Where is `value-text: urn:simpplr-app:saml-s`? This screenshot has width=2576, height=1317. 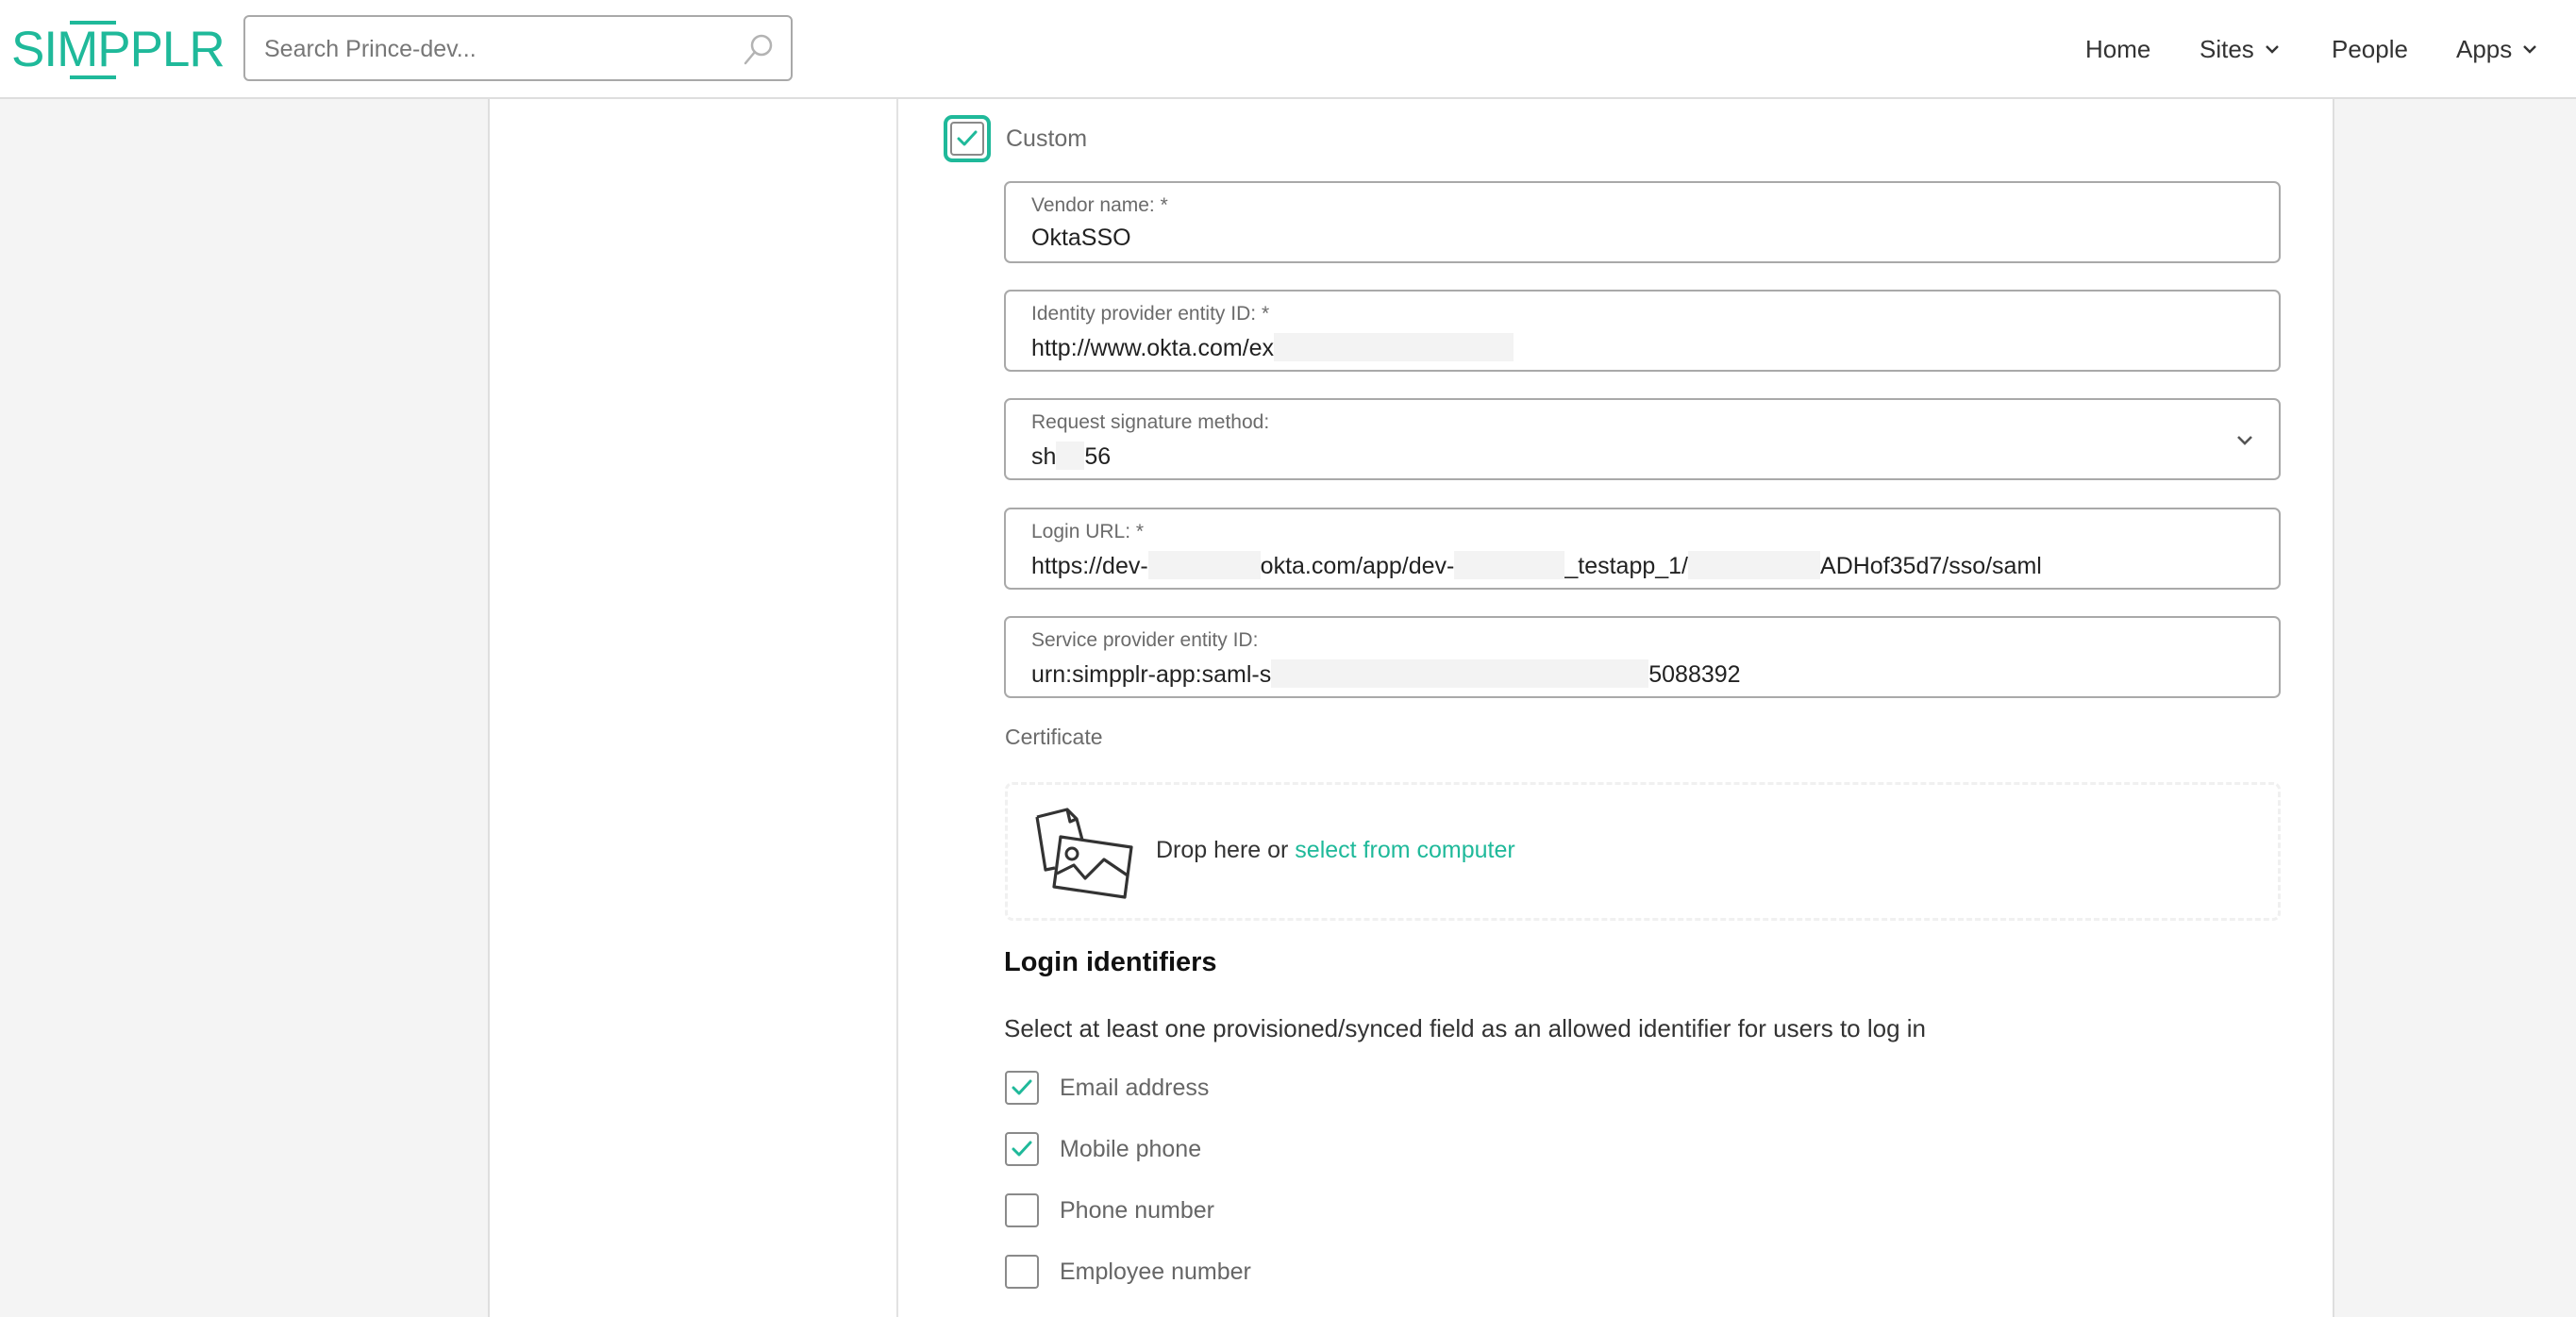
value-text: urn:simpplr-app:saml-s is located at coordinates (1151, 674).